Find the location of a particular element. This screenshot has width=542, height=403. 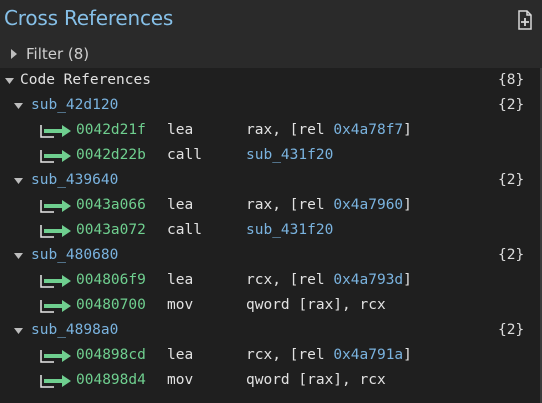

expand-triangle-icon is located at coordinates (14, 54).